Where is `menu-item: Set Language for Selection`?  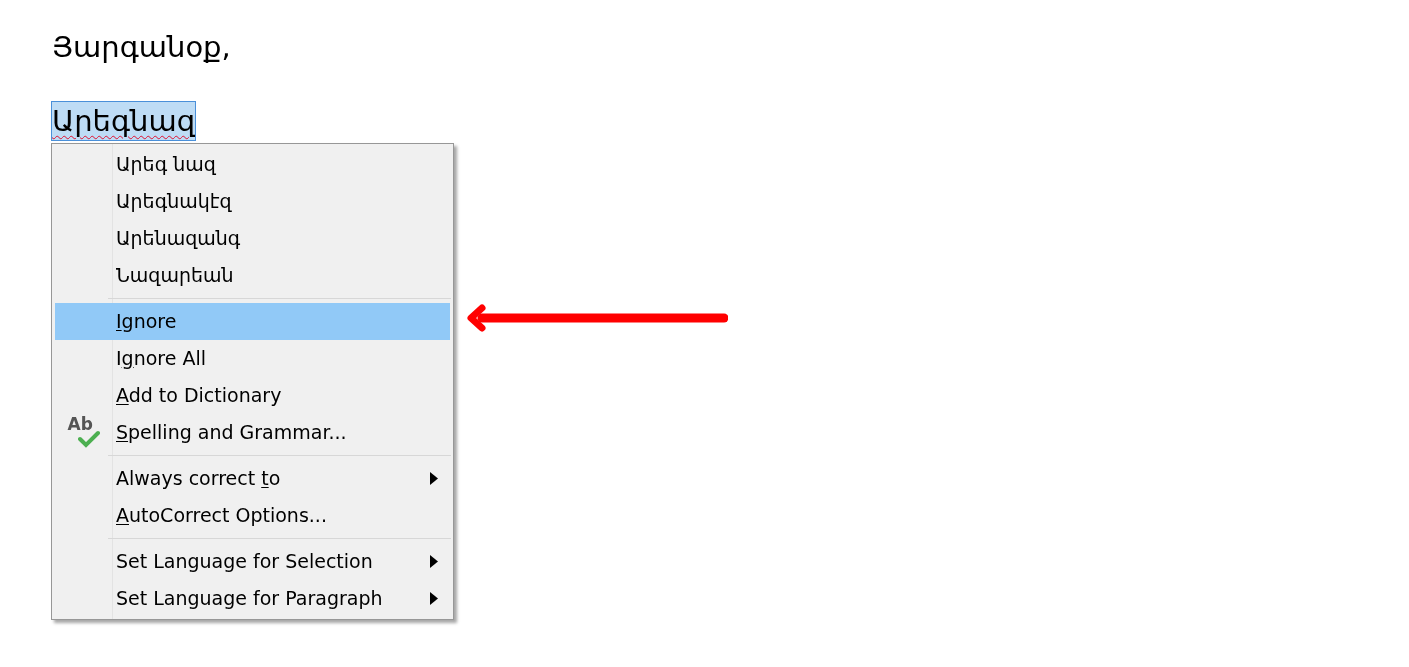
menu-item: Set Language for Selection is located at coordinates (252, 561).